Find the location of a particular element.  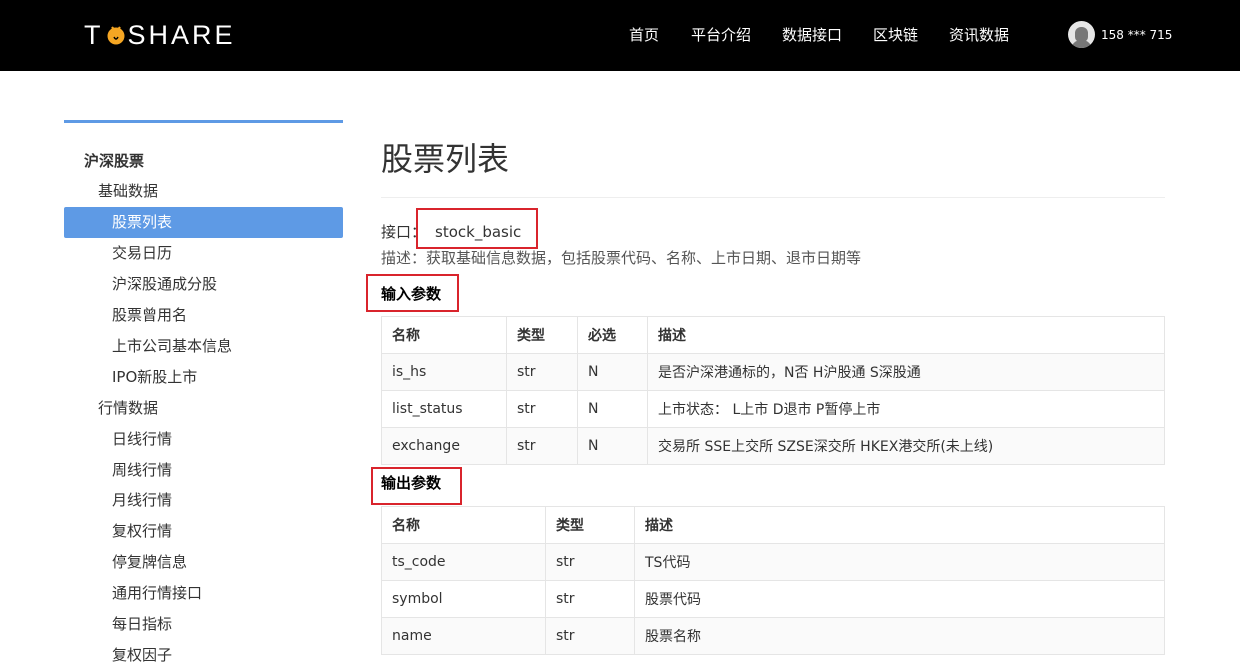

title-divider is located at coordinates (773, 197).